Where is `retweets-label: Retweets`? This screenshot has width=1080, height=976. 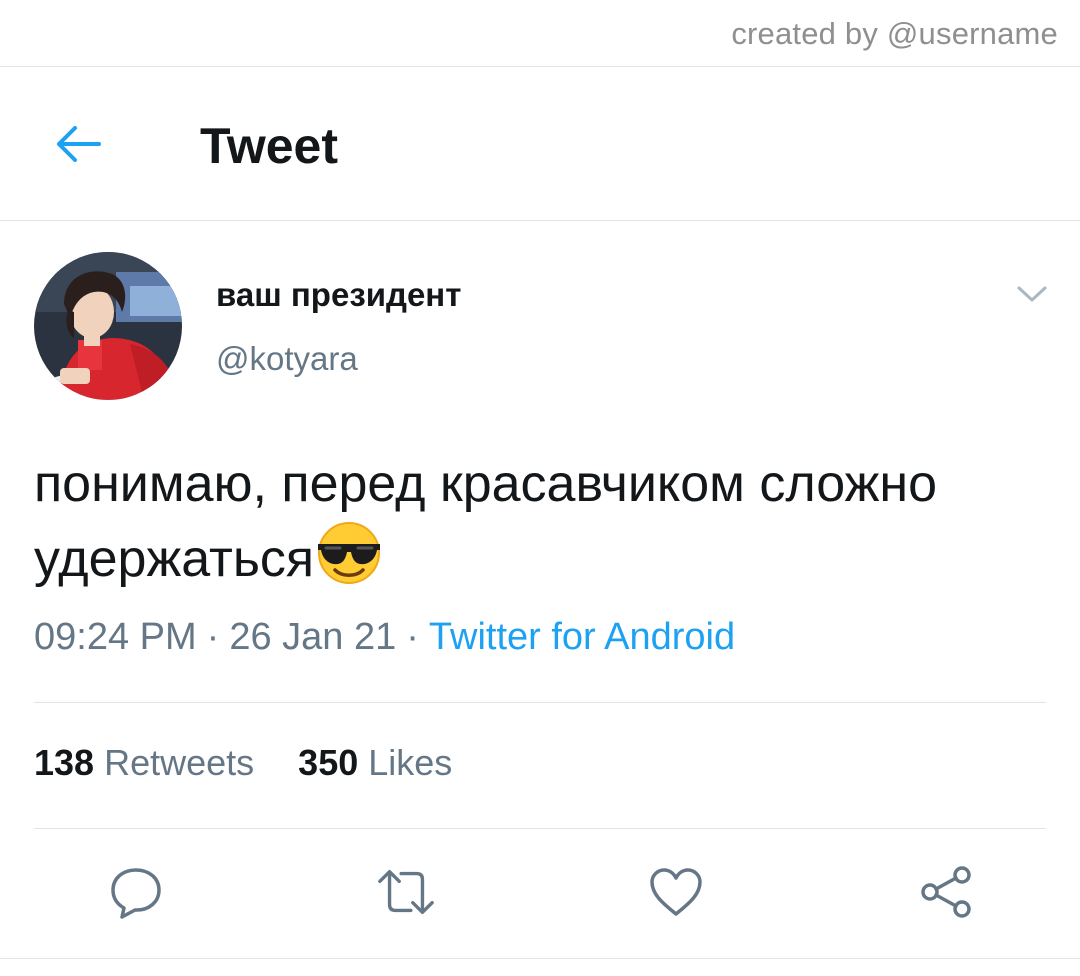
retweets-label: Retweets is located at coordinates (179, 762).